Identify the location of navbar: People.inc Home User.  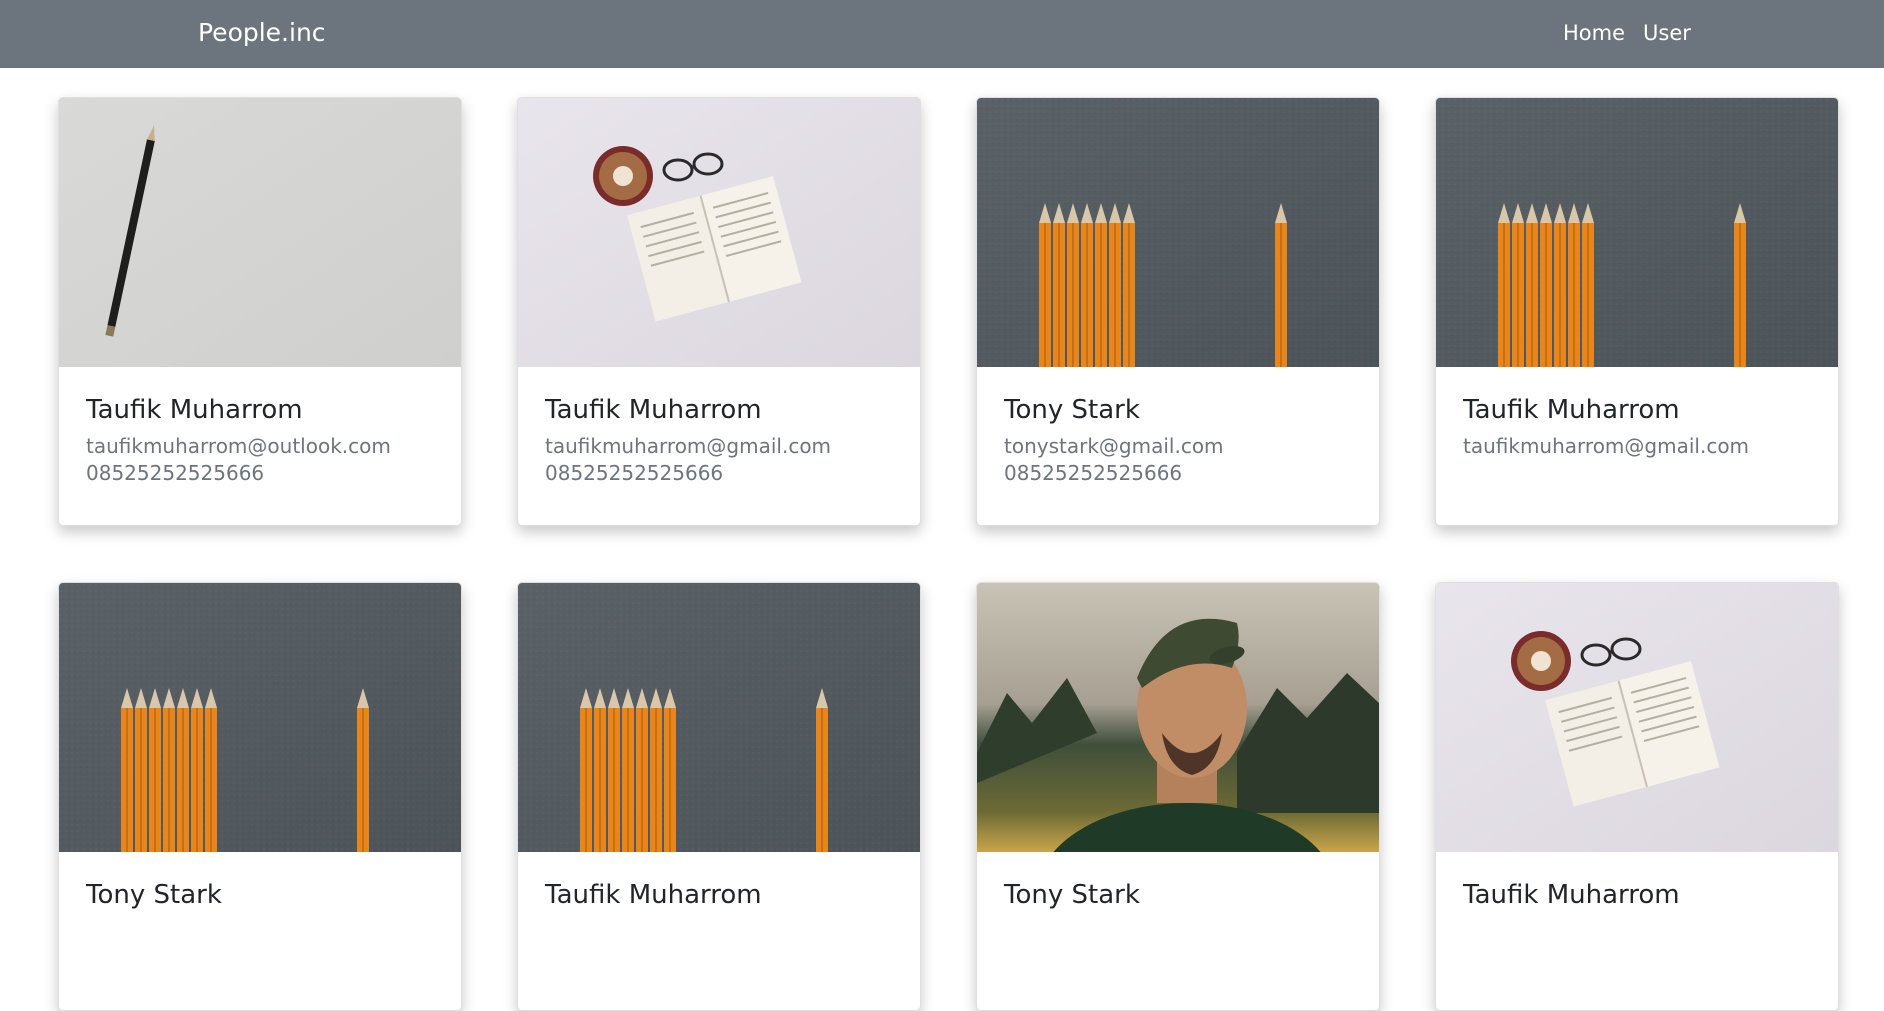
(942, 34).